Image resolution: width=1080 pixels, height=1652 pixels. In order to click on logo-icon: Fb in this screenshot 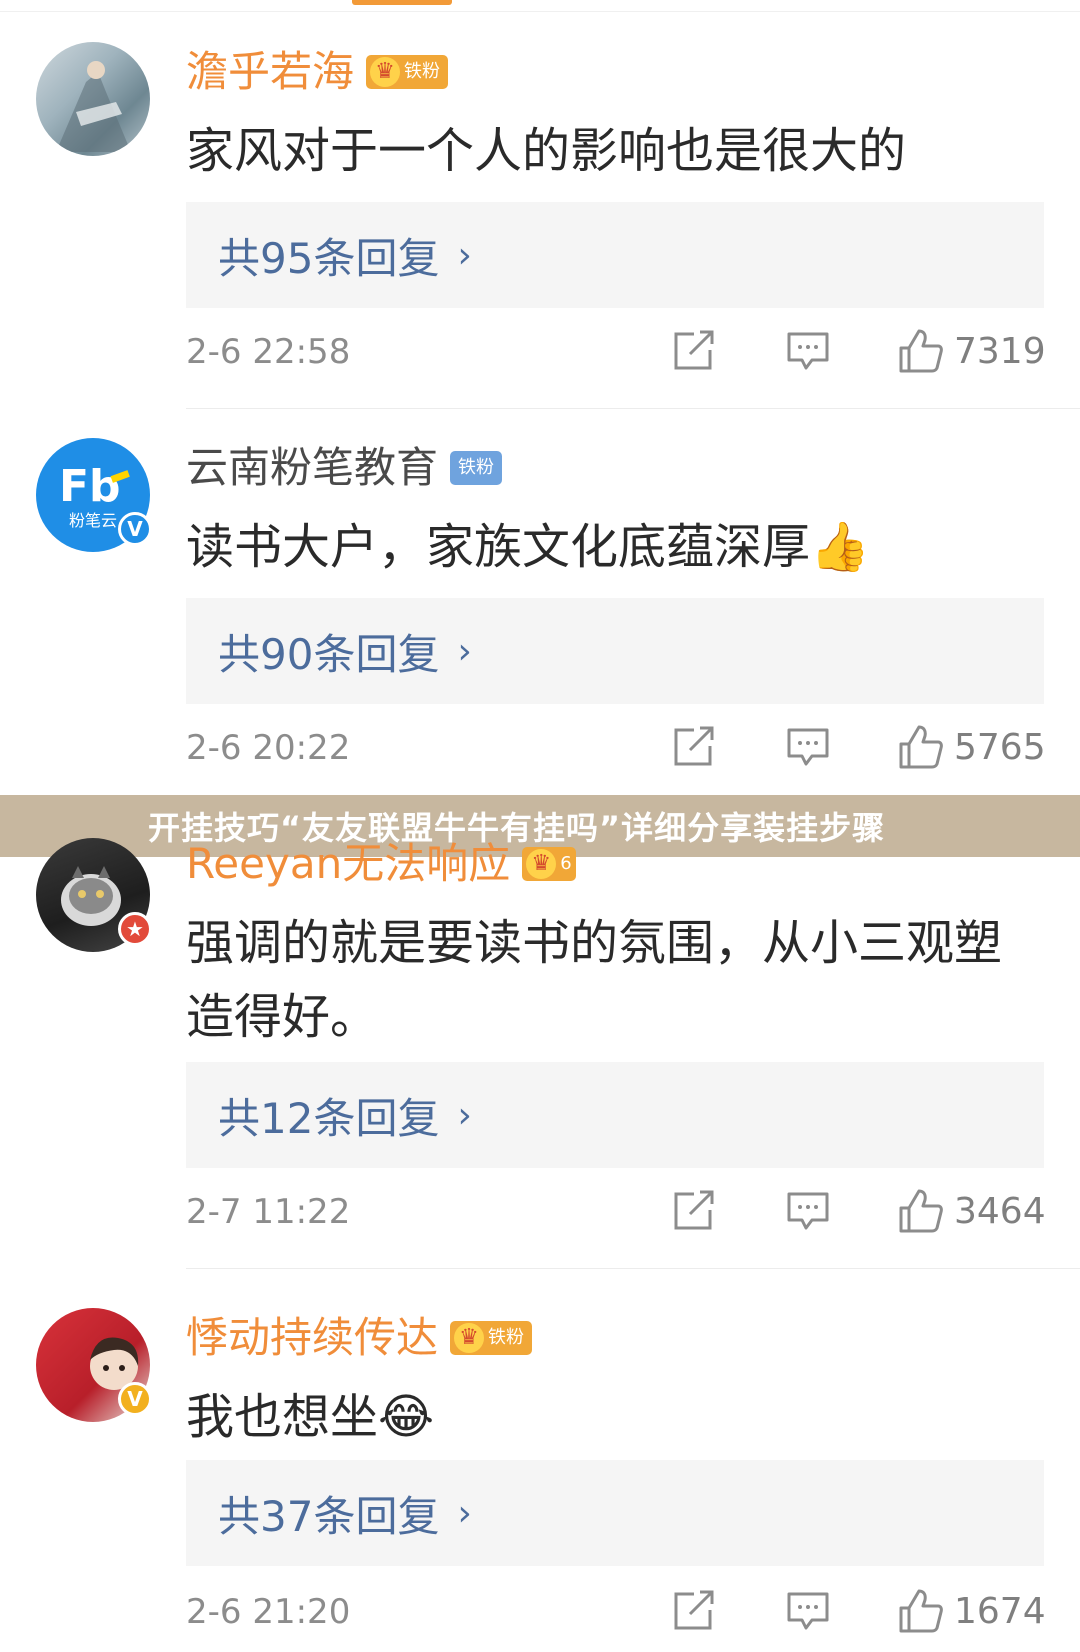, I will do `click(94, 485)`.